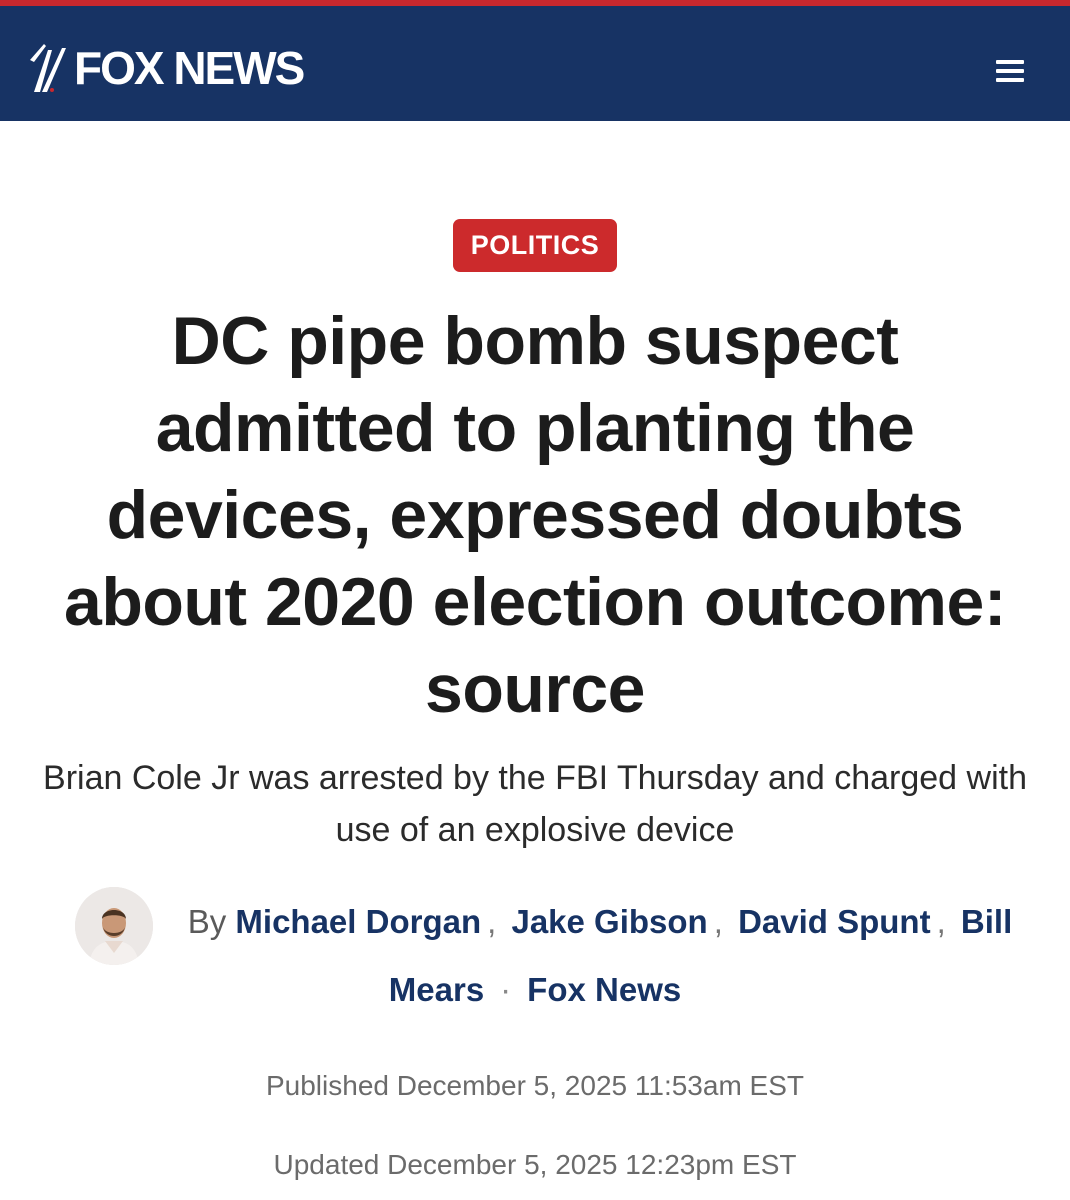  Describe the element at coordinates (609, 921) in the screenshot. I see `author-link-jake-gibson: Jake Gibson` at that location.